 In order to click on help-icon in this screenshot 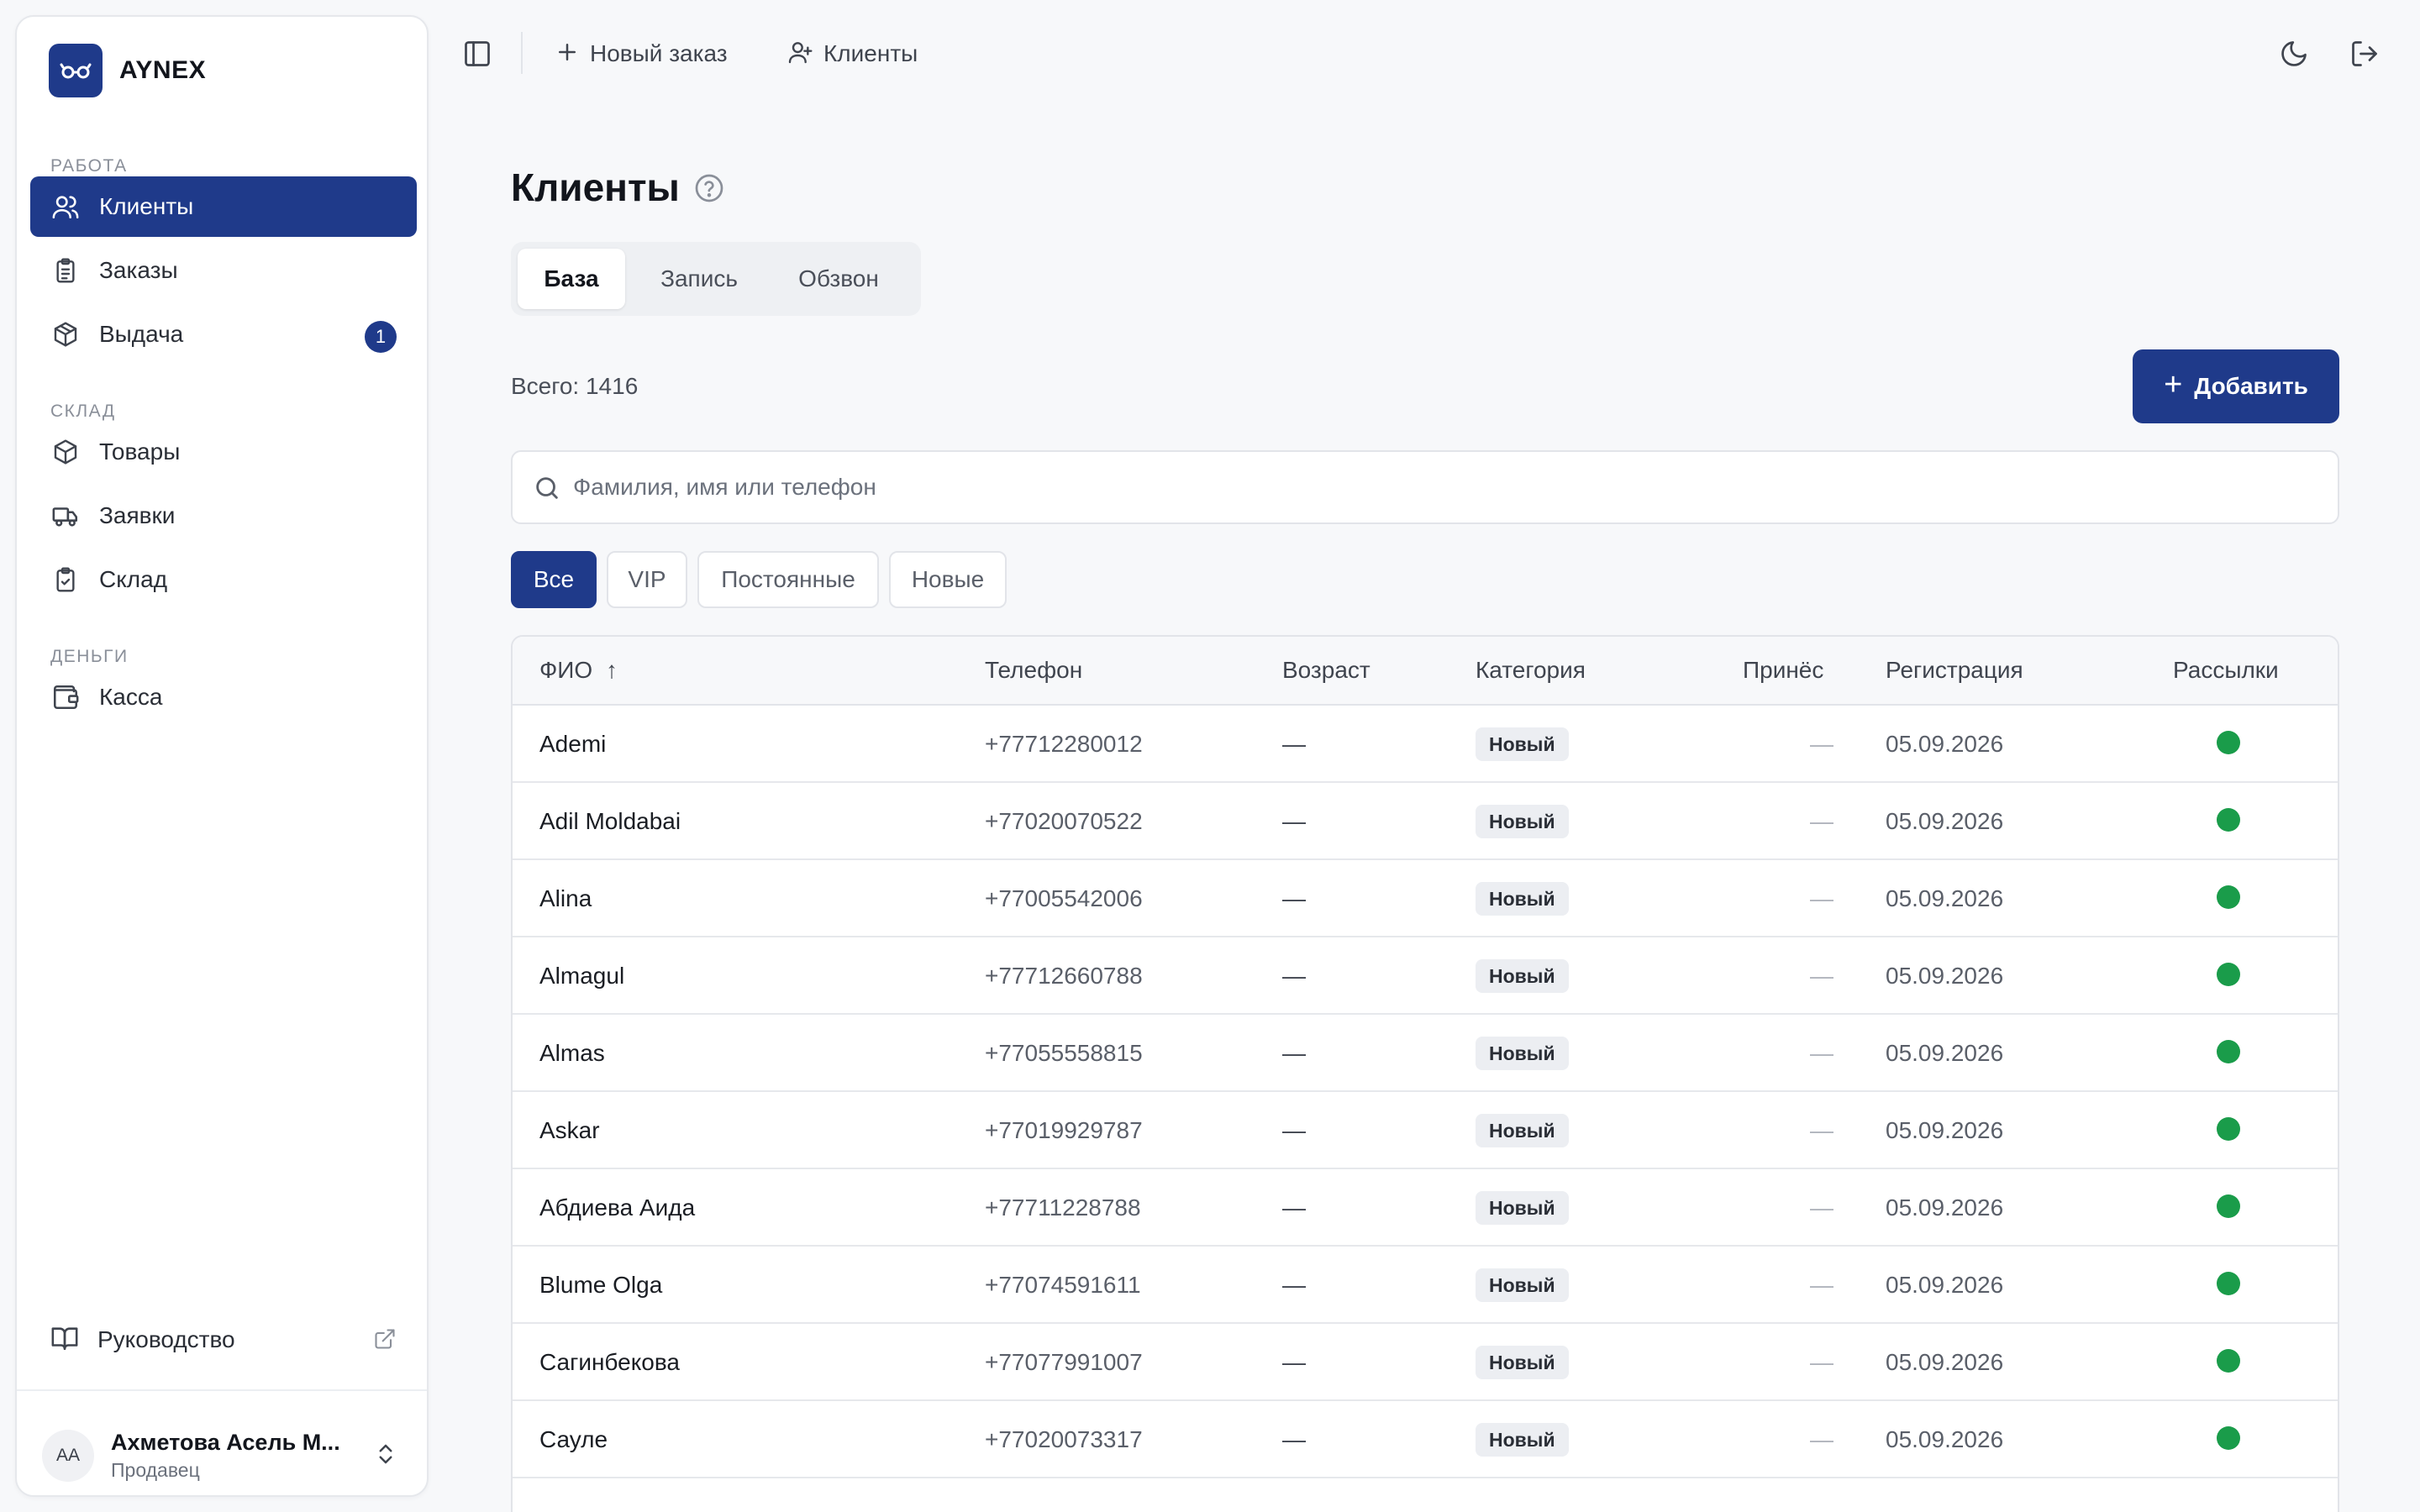, I will do `click(709, 190)`.